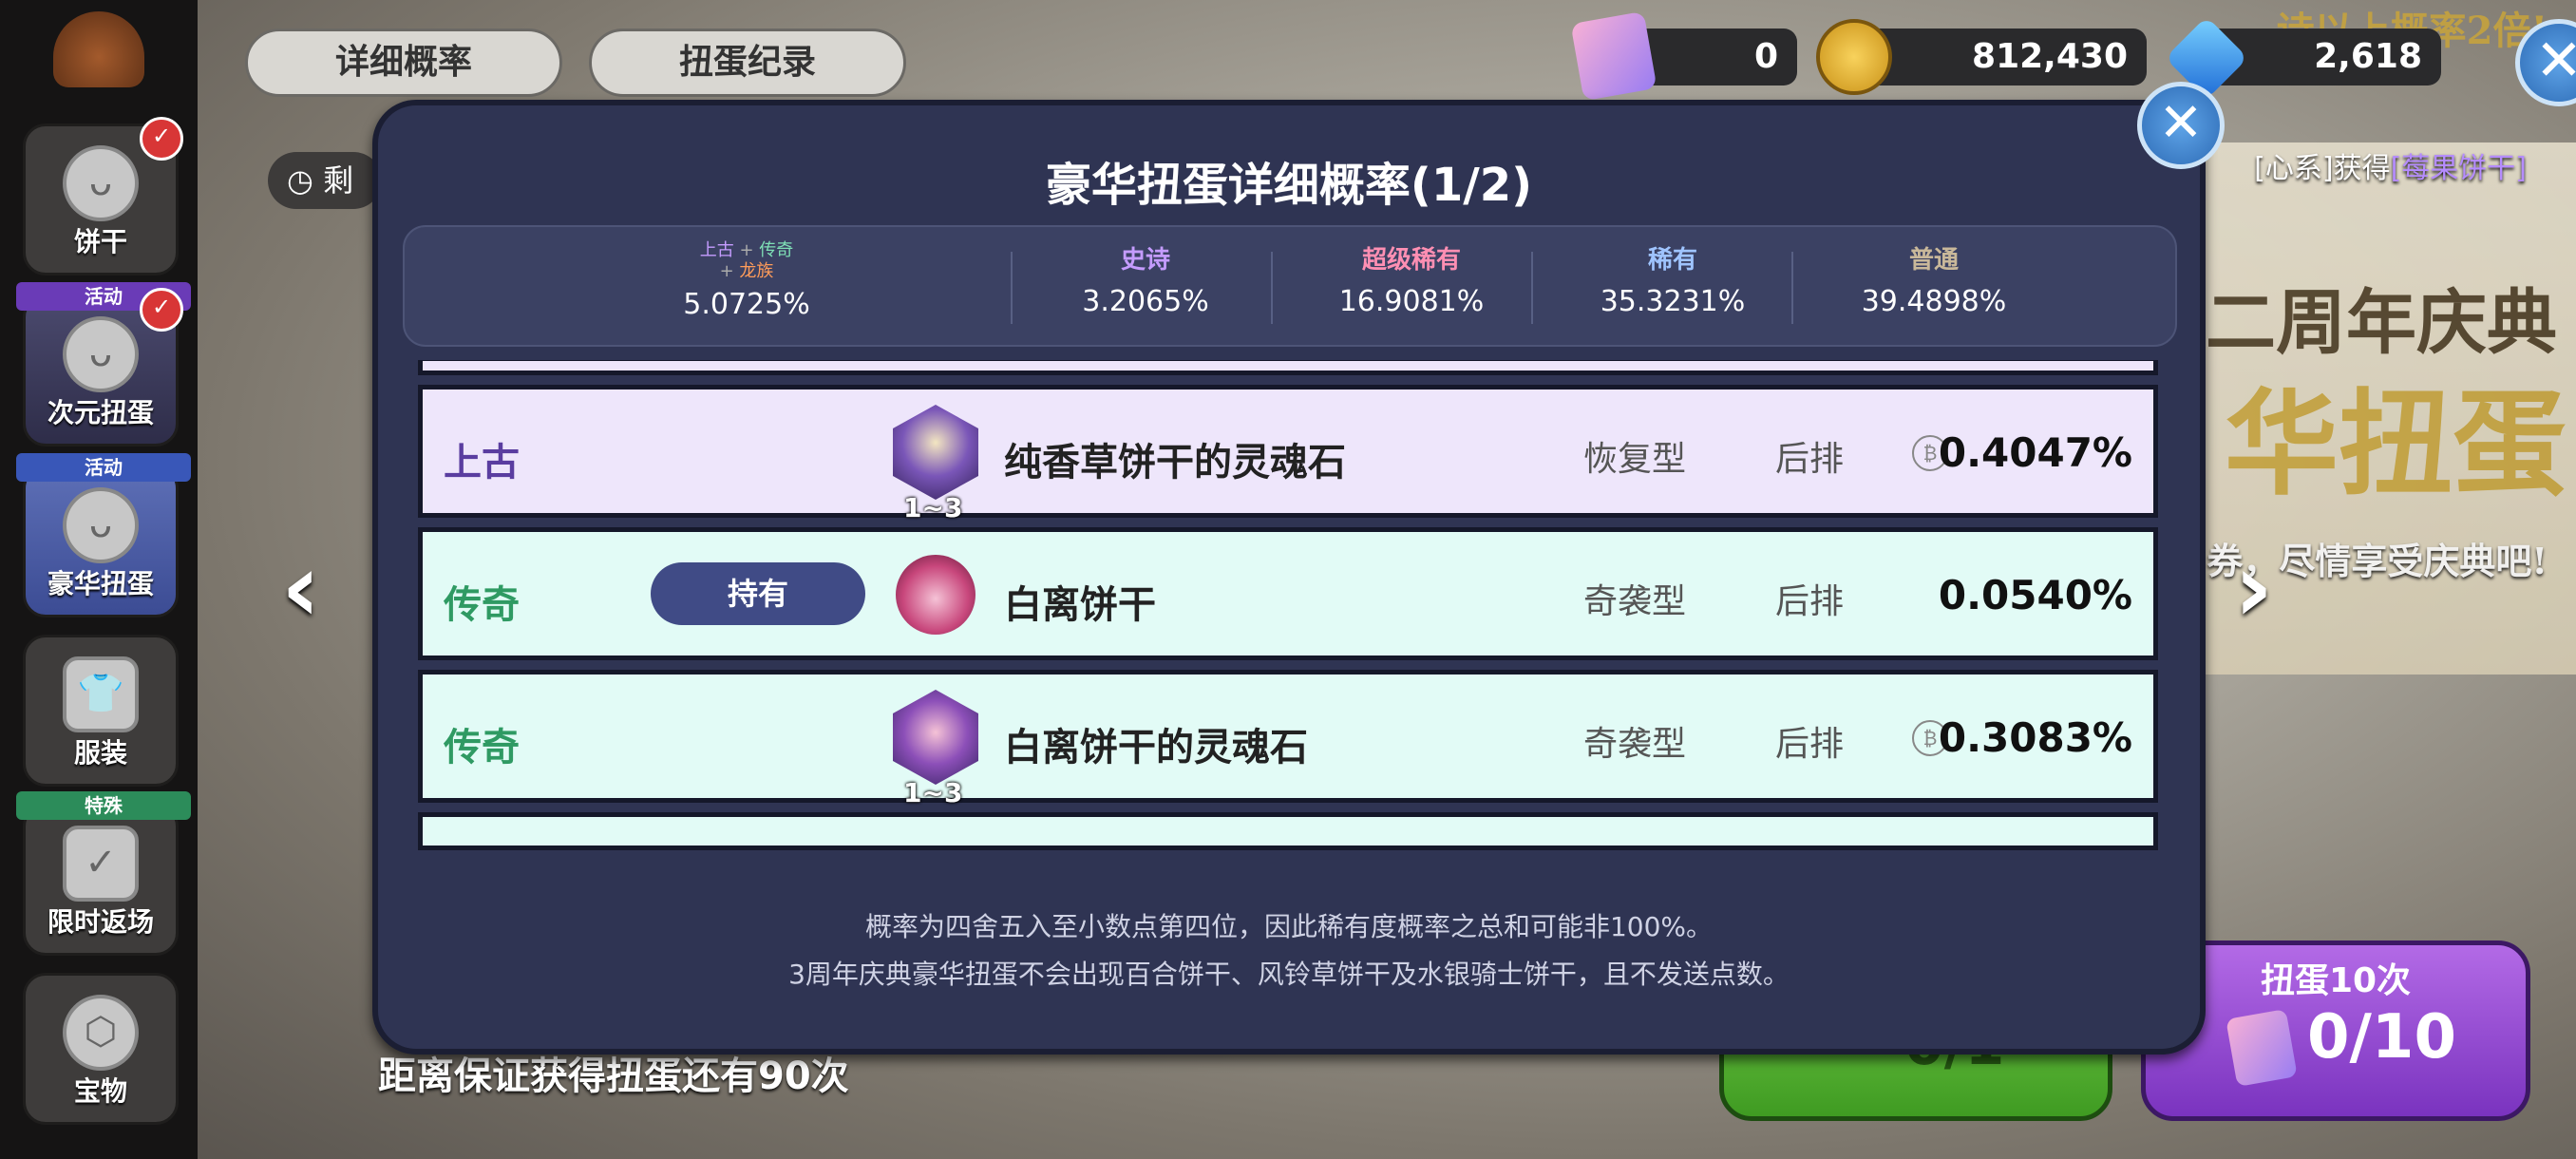  What do you see at coordinates (776, 250) in the screenshot?
I see `stat-name-legend: 传奇` at bounding box center [776, 250].